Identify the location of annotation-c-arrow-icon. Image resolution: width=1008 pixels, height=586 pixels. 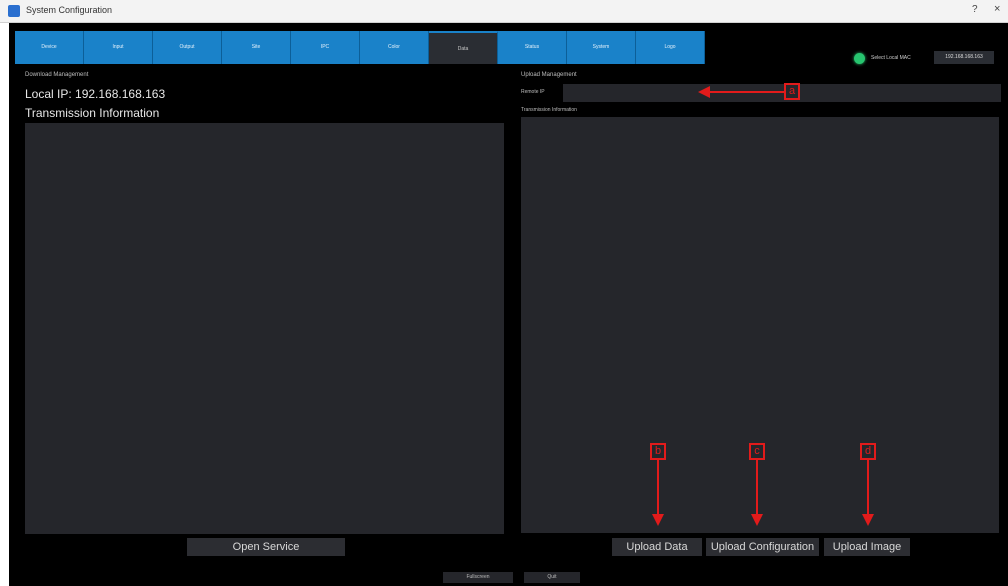
(757, 520).